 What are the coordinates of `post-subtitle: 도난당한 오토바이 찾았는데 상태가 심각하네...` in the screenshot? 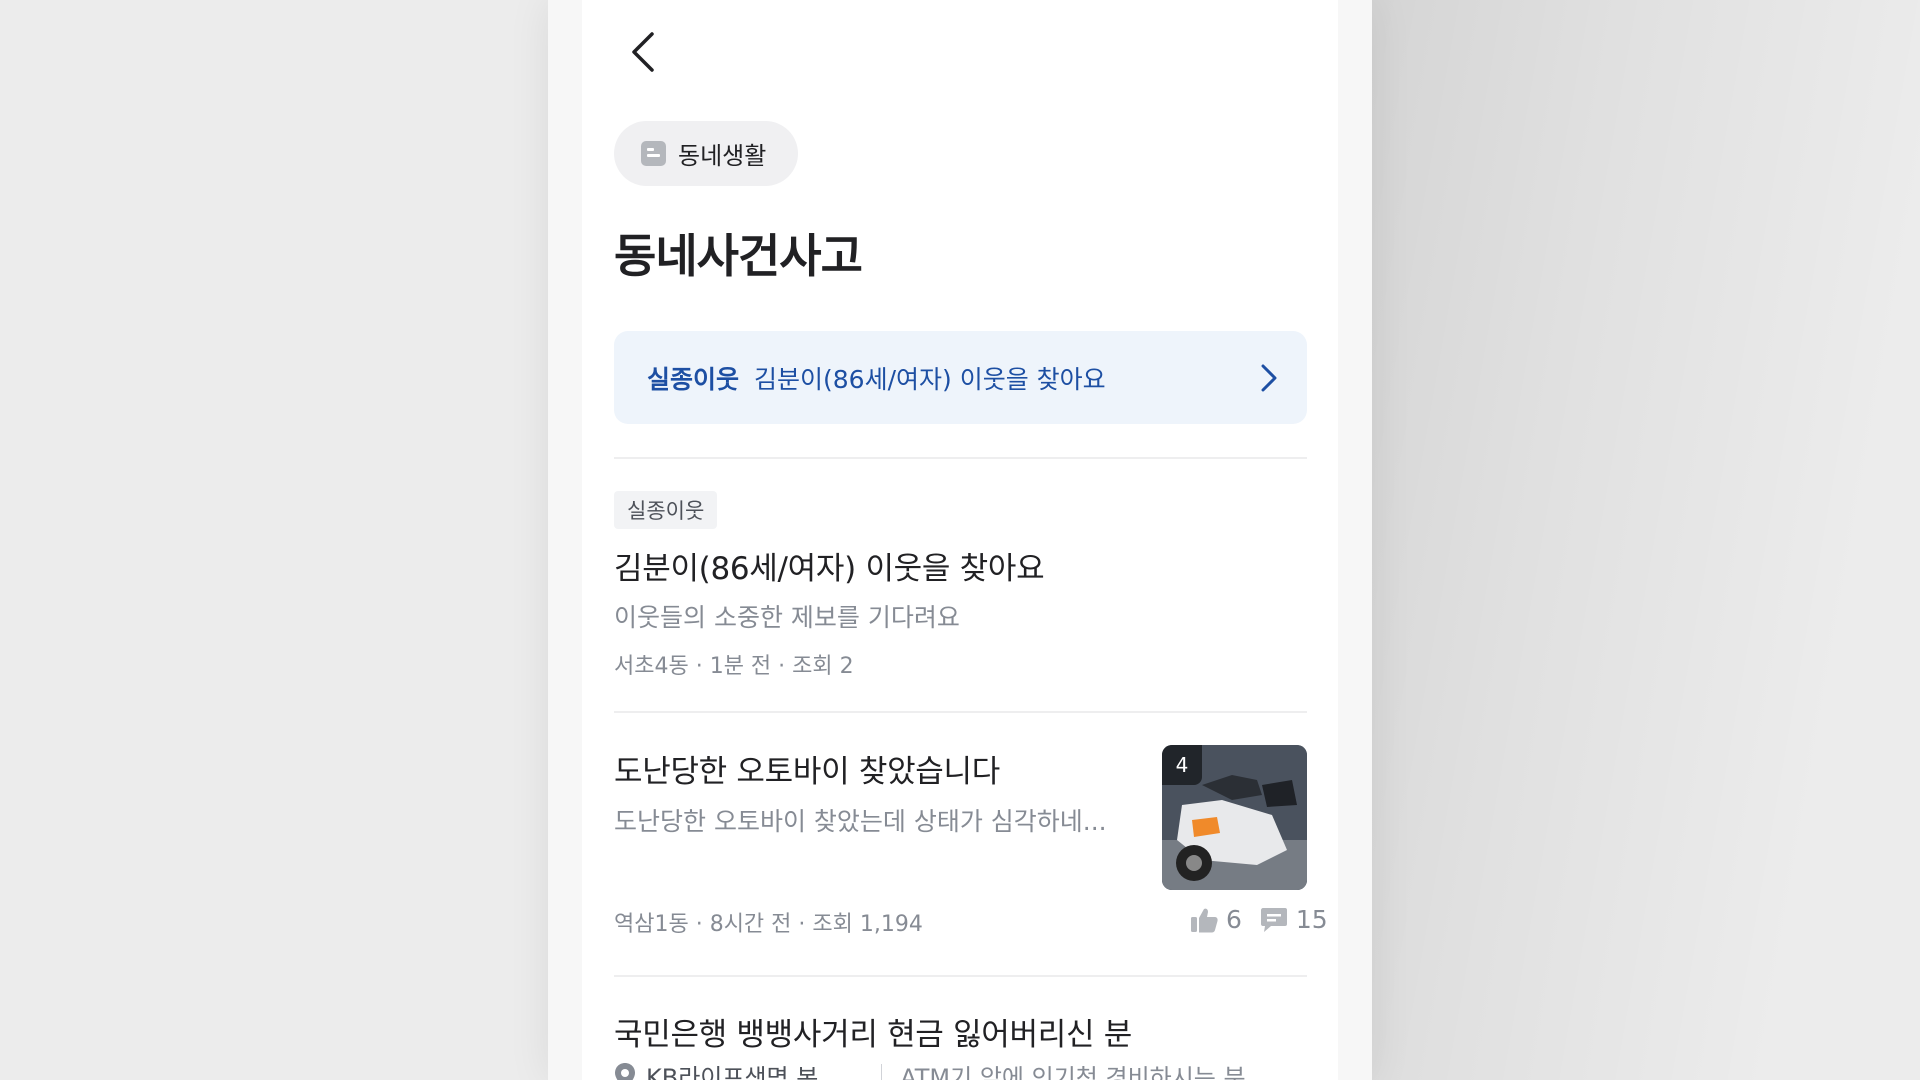 It's located at (860, 821).